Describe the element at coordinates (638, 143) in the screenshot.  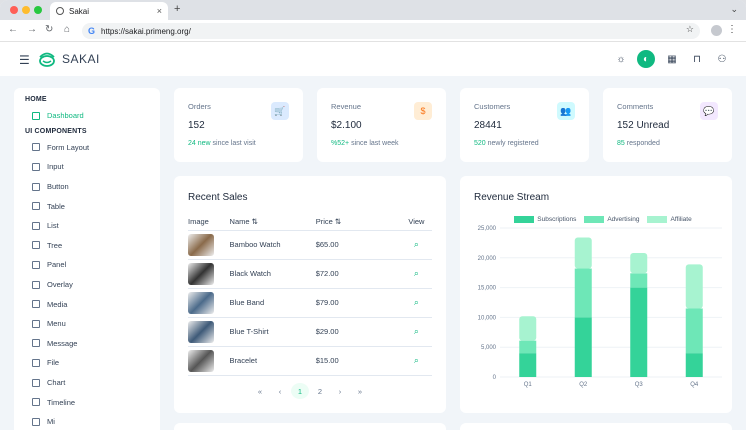
I see `stat-subtext: 85 responded` at that location.